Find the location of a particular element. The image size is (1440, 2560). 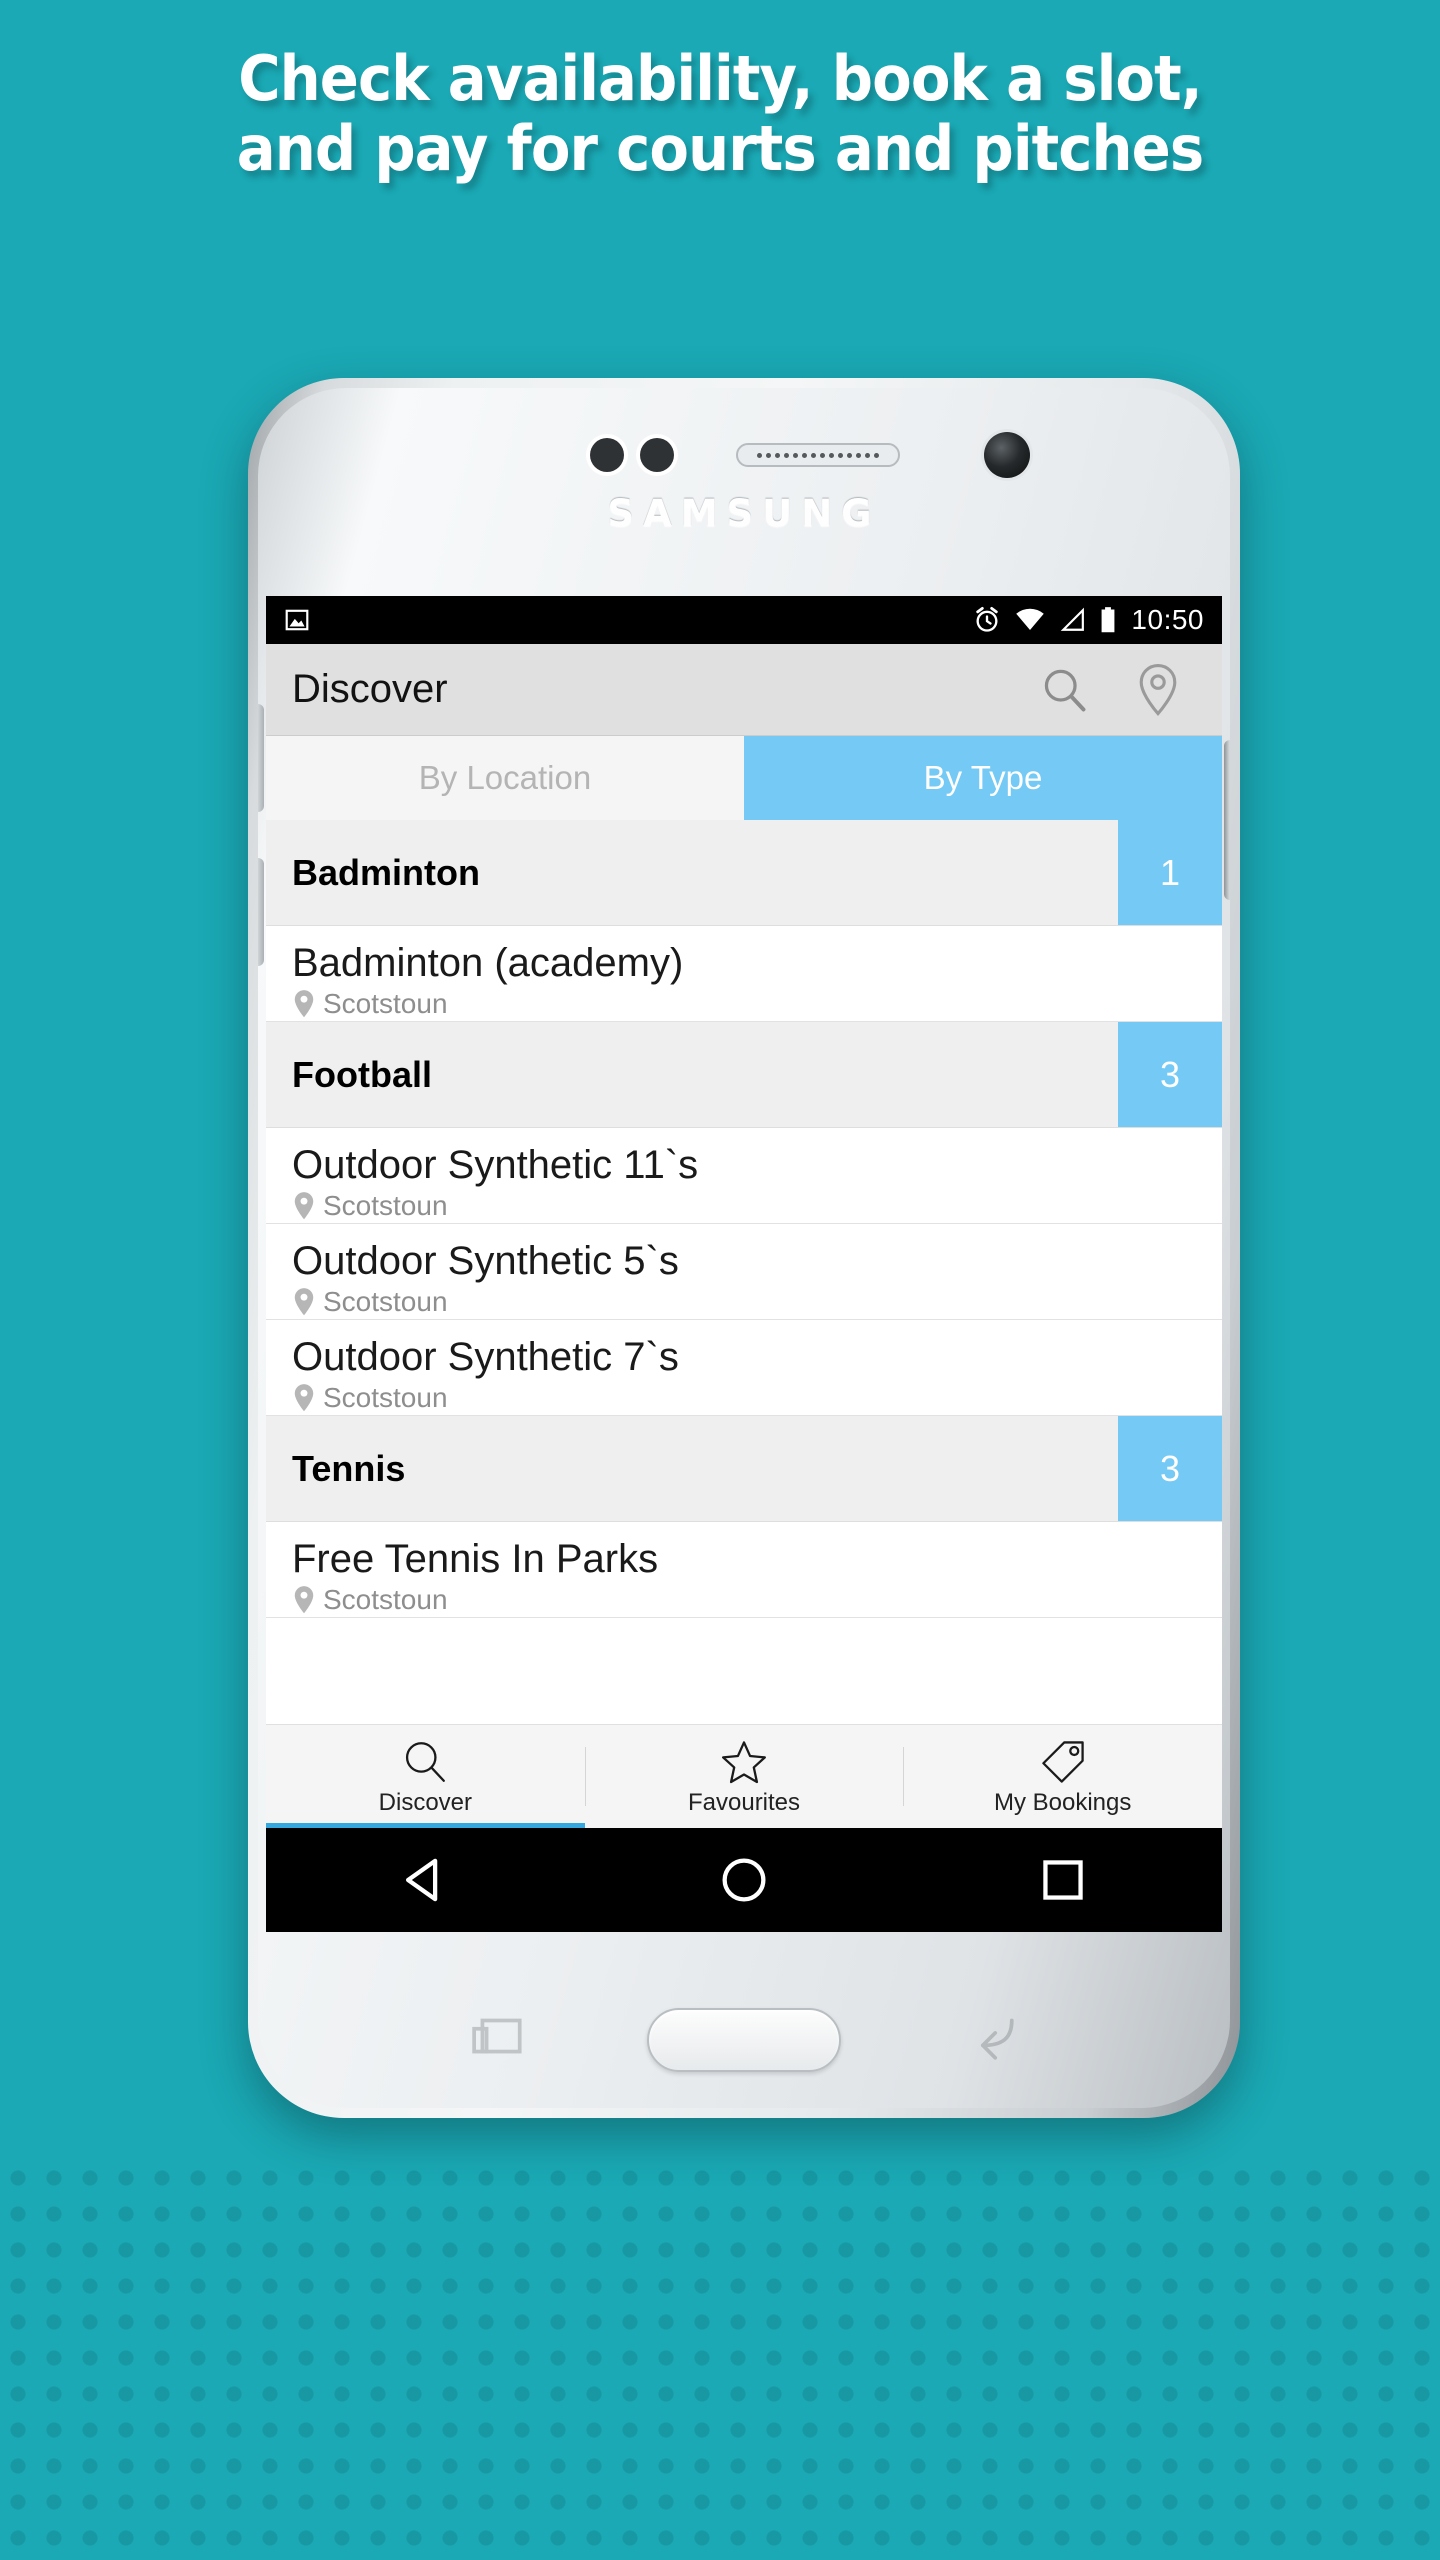

app-bar-actions is located at coordinates (1117, 690).